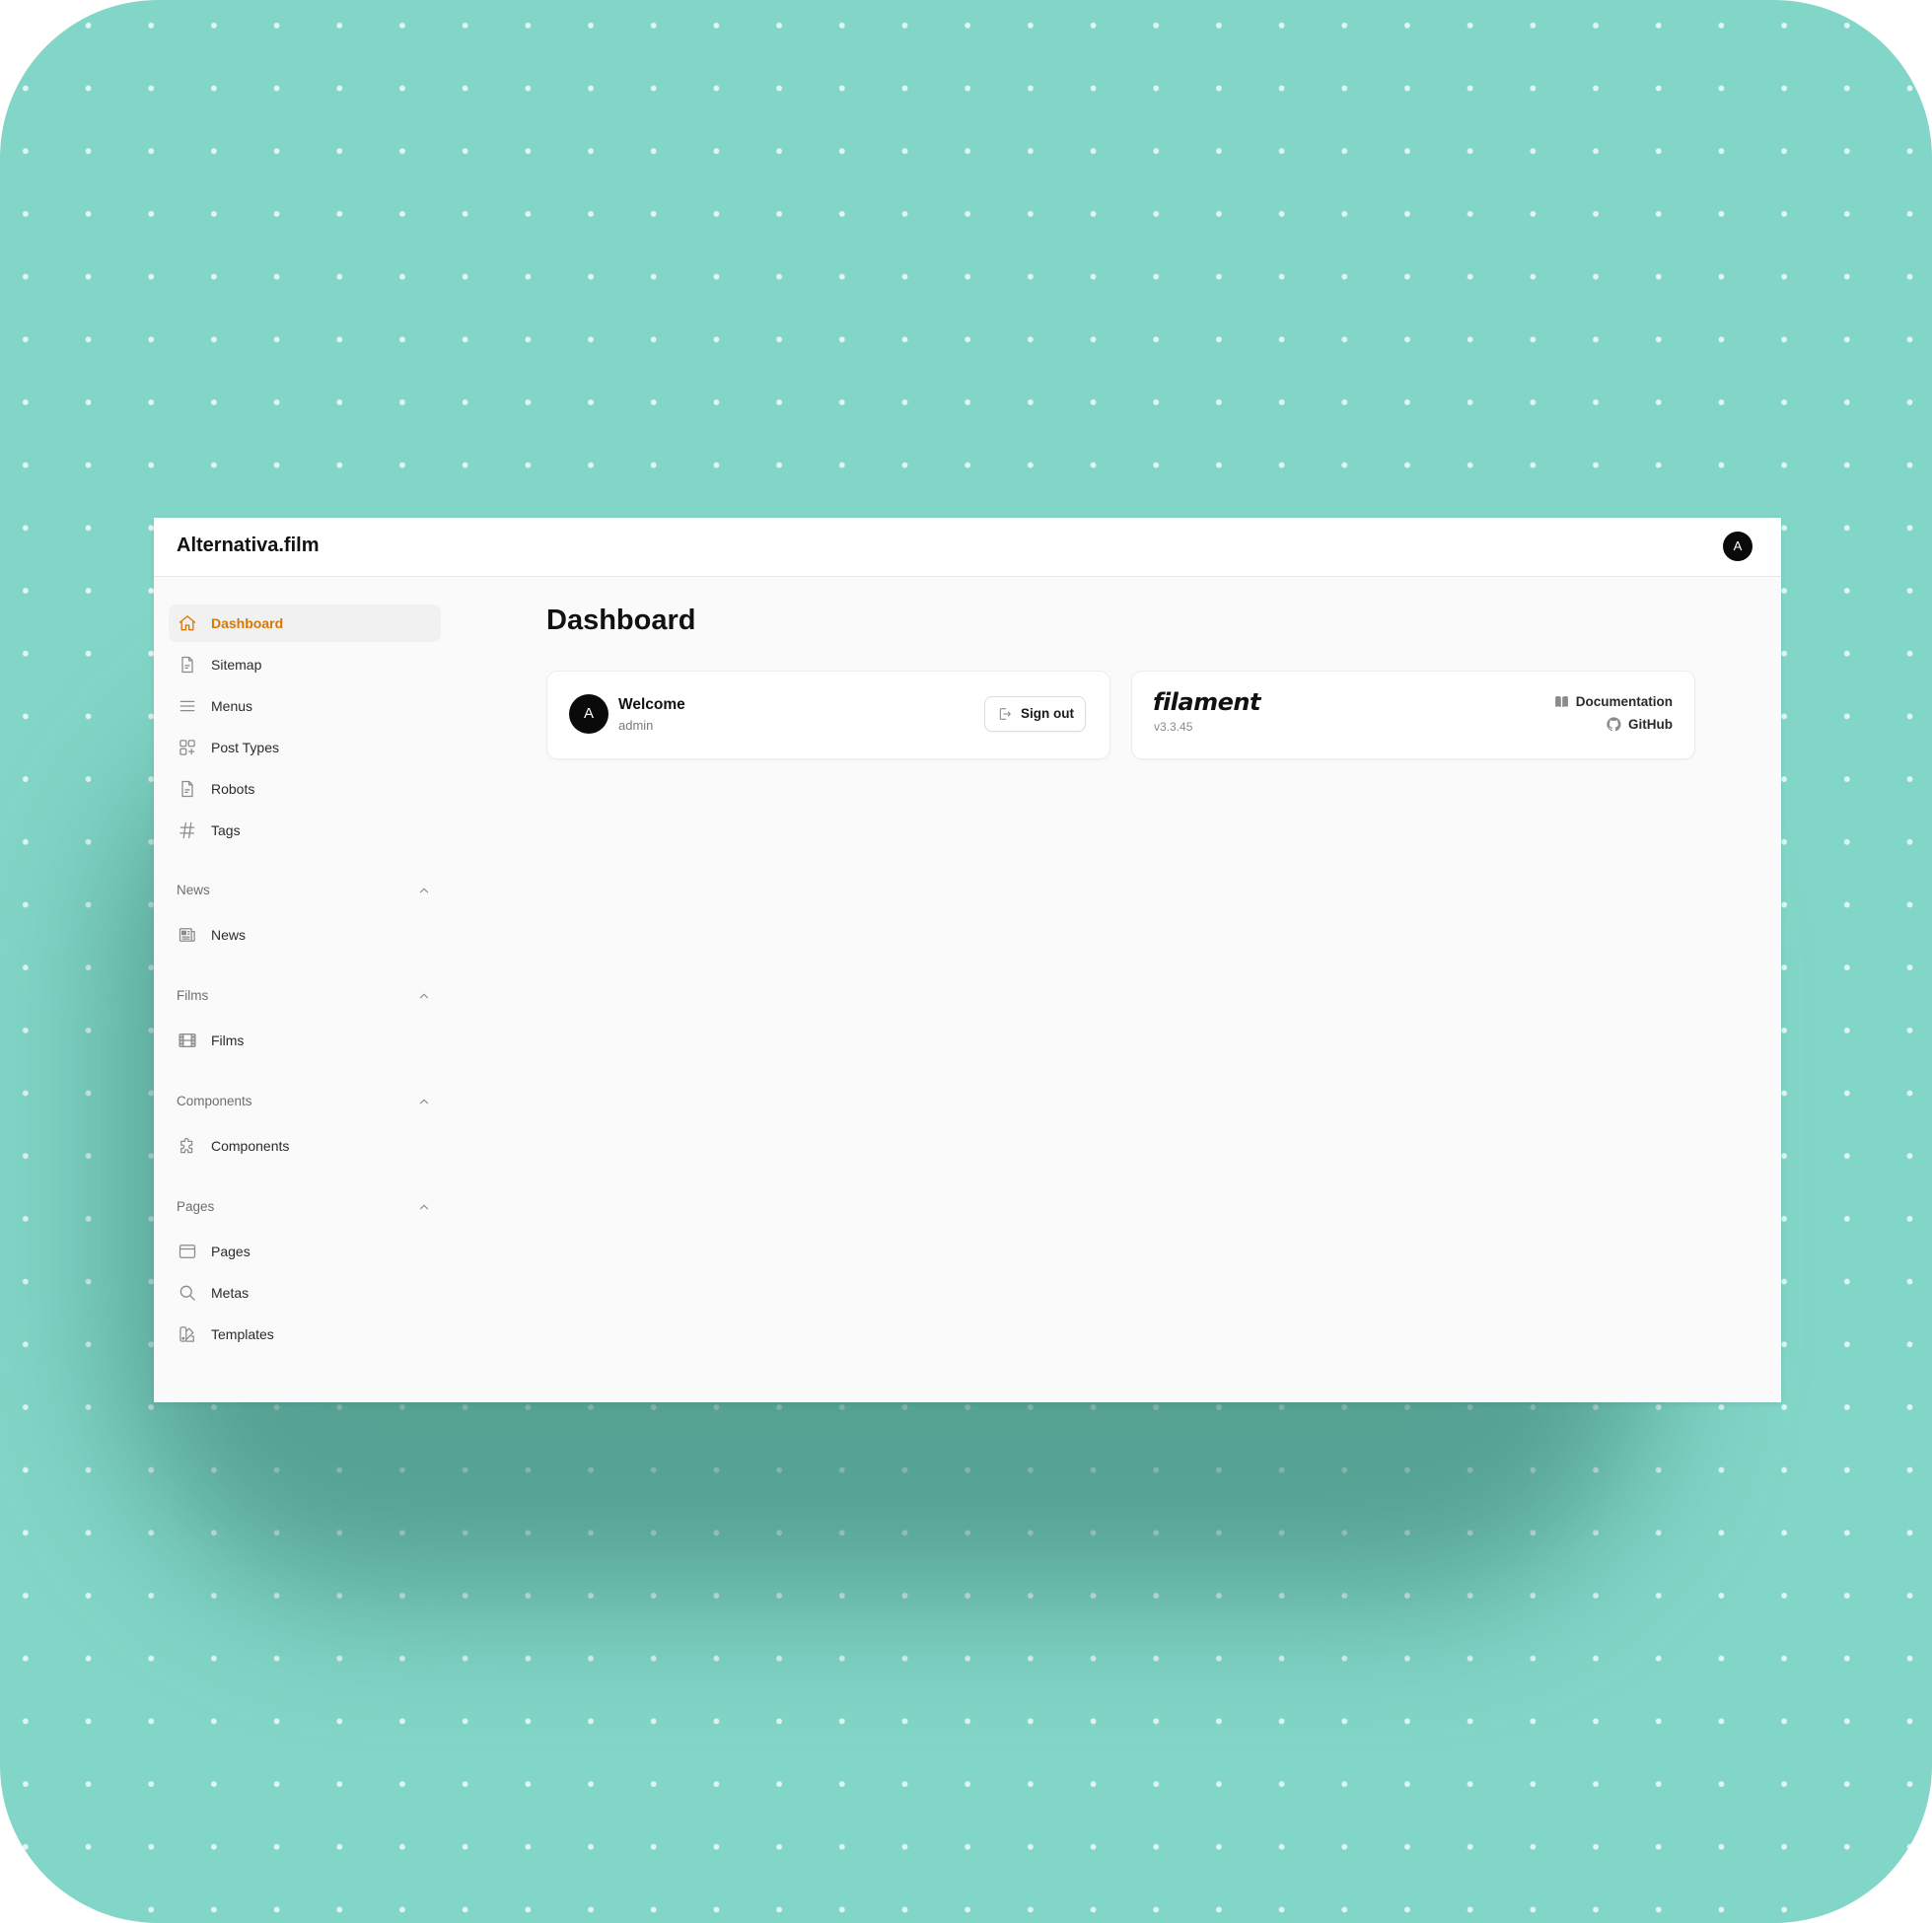 The height and width of the screenshot is (1923, 1932). What do you see at coordinates (1614, 723) in the screenshot?
I see `github-icon` at bounding box center [1614, 723].